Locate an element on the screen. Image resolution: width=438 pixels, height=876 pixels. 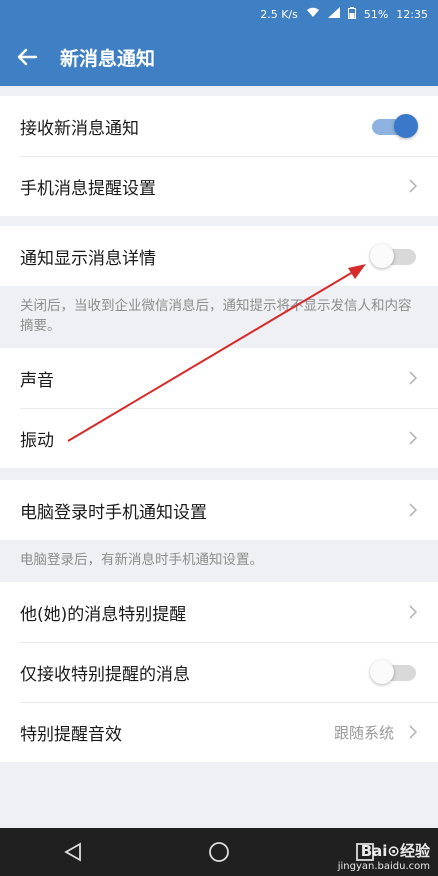
special-sound-value: 跟随系统 is located at coordinates (363, 732).